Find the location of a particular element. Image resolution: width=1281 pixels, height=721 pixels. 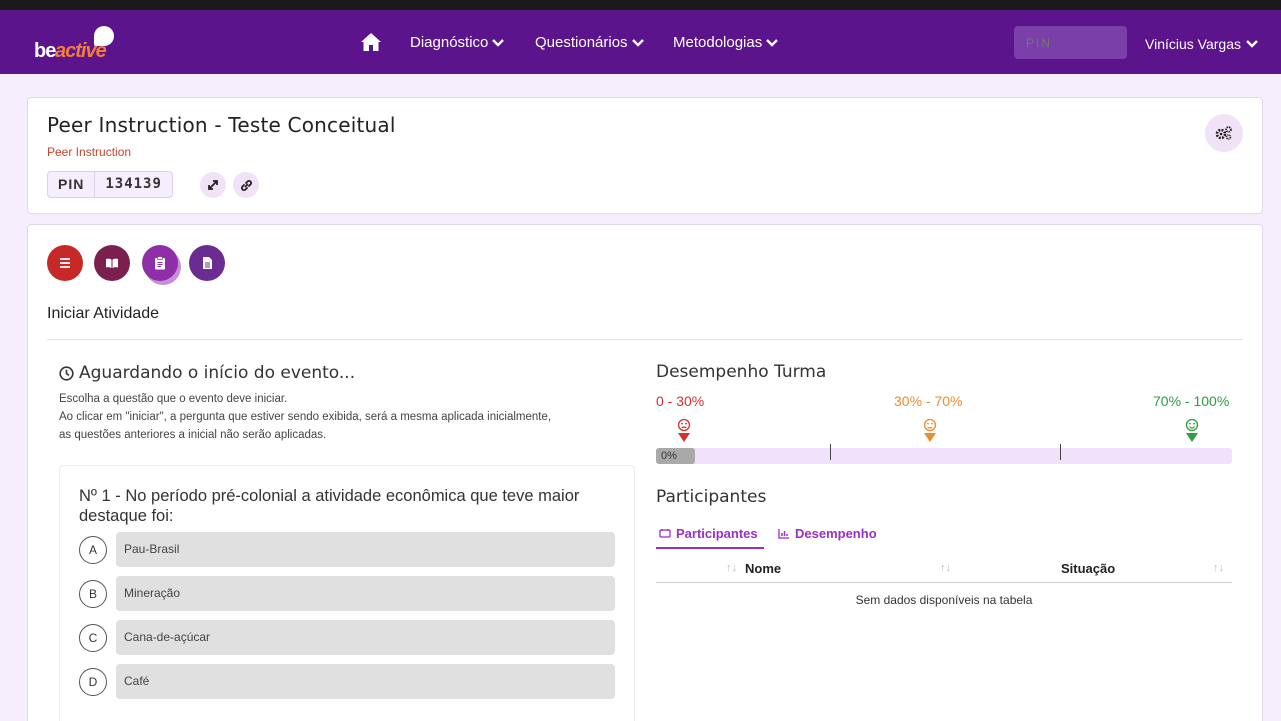

user-menu: Vinícius Vargas is located at coordinates (1201, 44).